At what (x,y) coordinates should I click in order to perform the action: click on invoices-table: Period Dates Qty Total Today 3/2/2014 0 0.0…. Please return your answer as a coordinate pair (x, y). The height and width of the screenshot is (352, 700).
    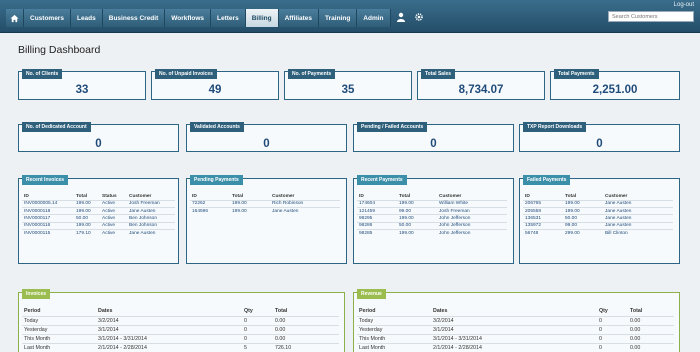
    Looking at the image, I should click on (180, 329).